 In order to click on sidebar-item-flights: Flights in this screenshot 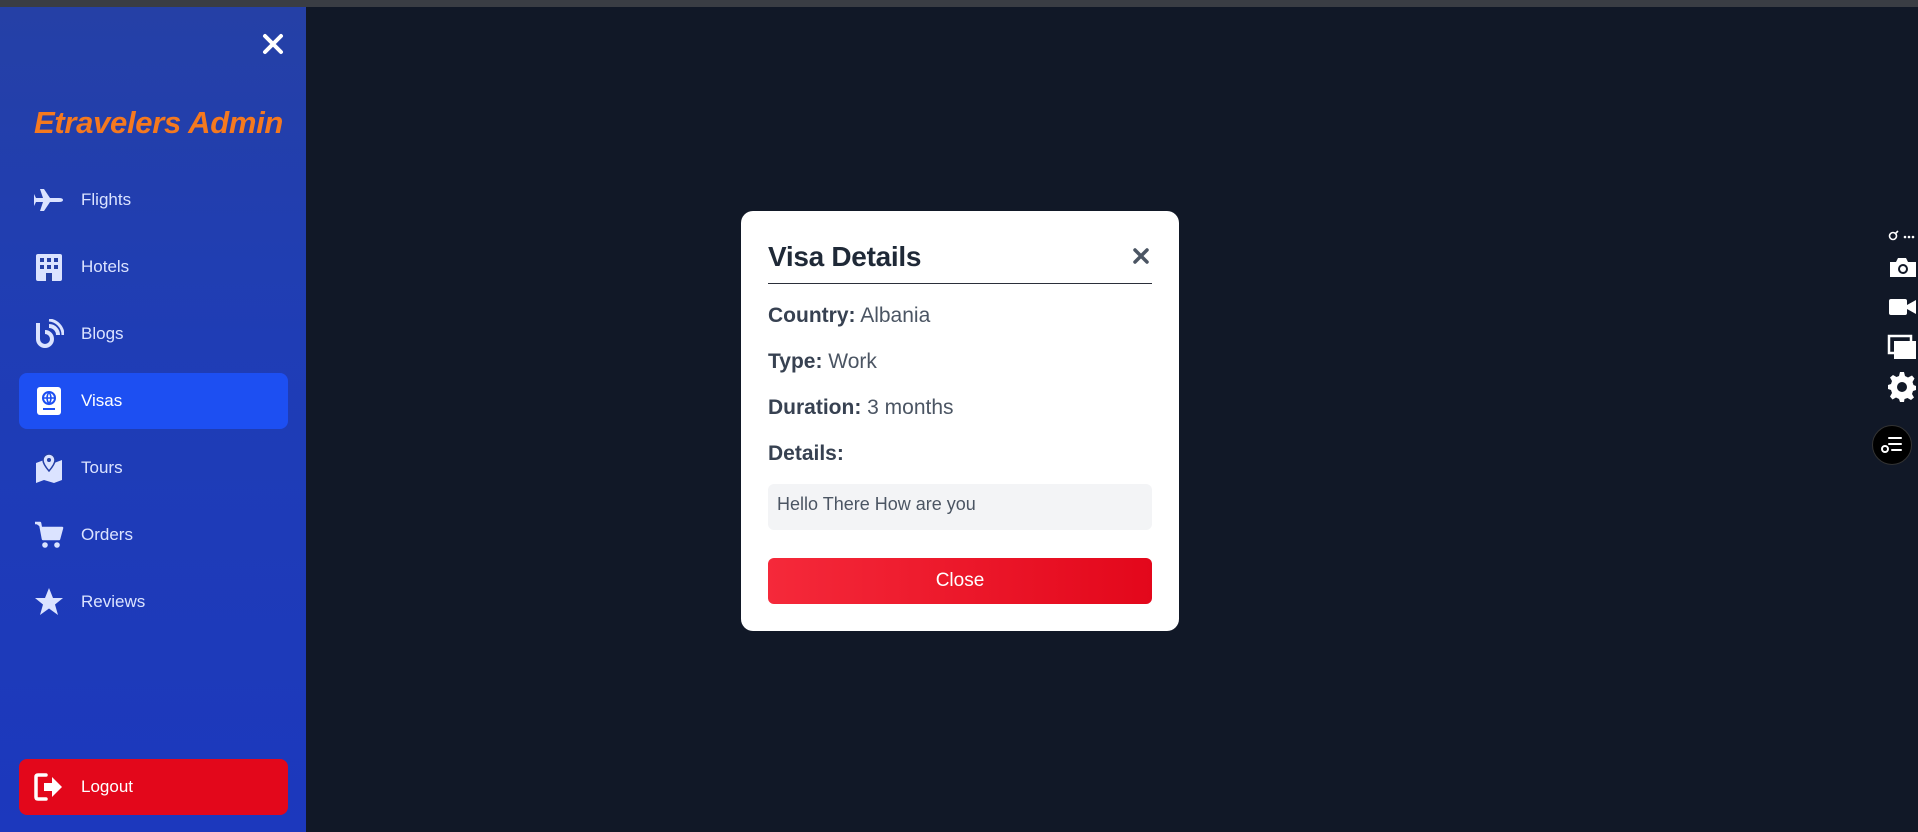, I will do `click(153, 200)`.